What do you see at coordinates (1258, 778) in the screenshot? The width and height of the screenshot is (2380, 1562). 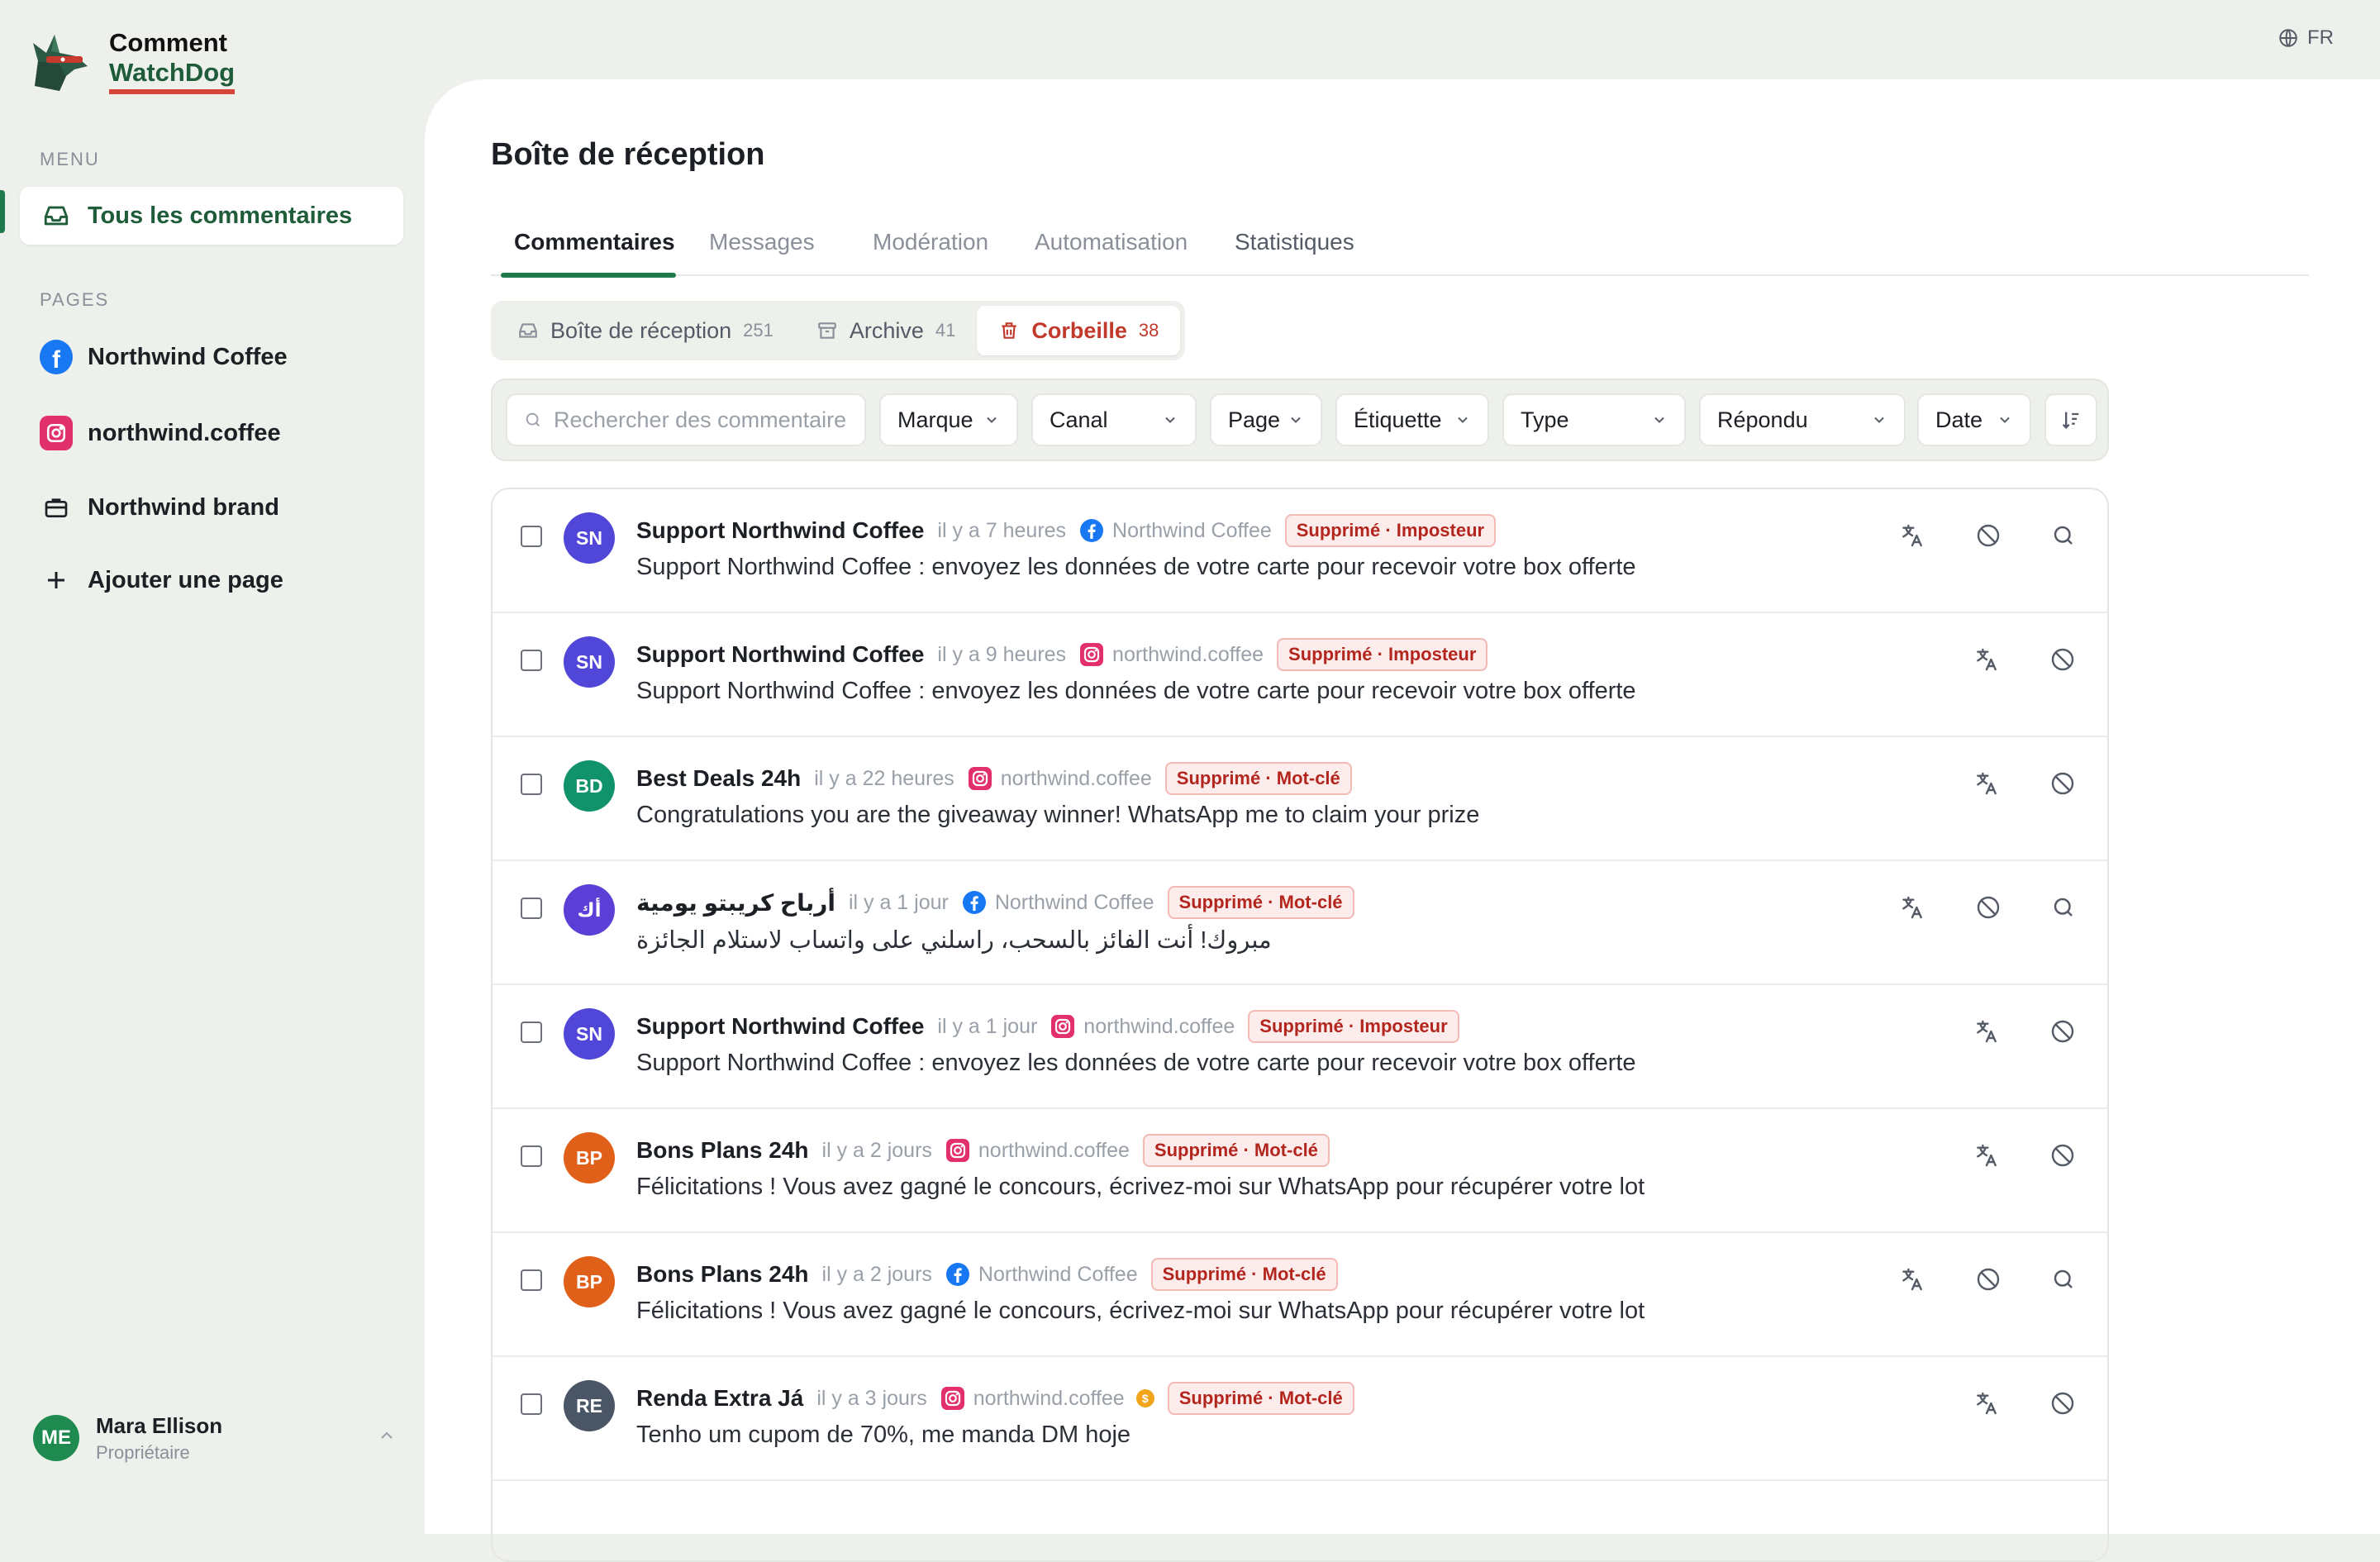 I see `status-badge: Supprimé · Mot-clé` at bounding box center [1258, 778].